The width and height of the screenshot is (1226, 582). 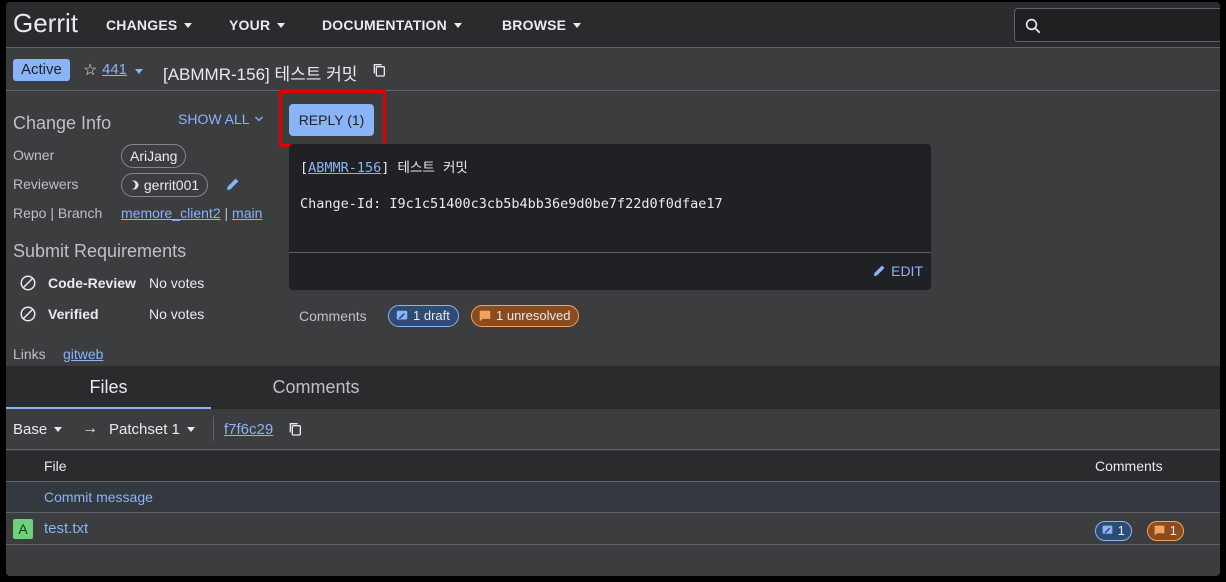 I want to click on show-all-button: SHOW ALL, so click(x=221, y=119).